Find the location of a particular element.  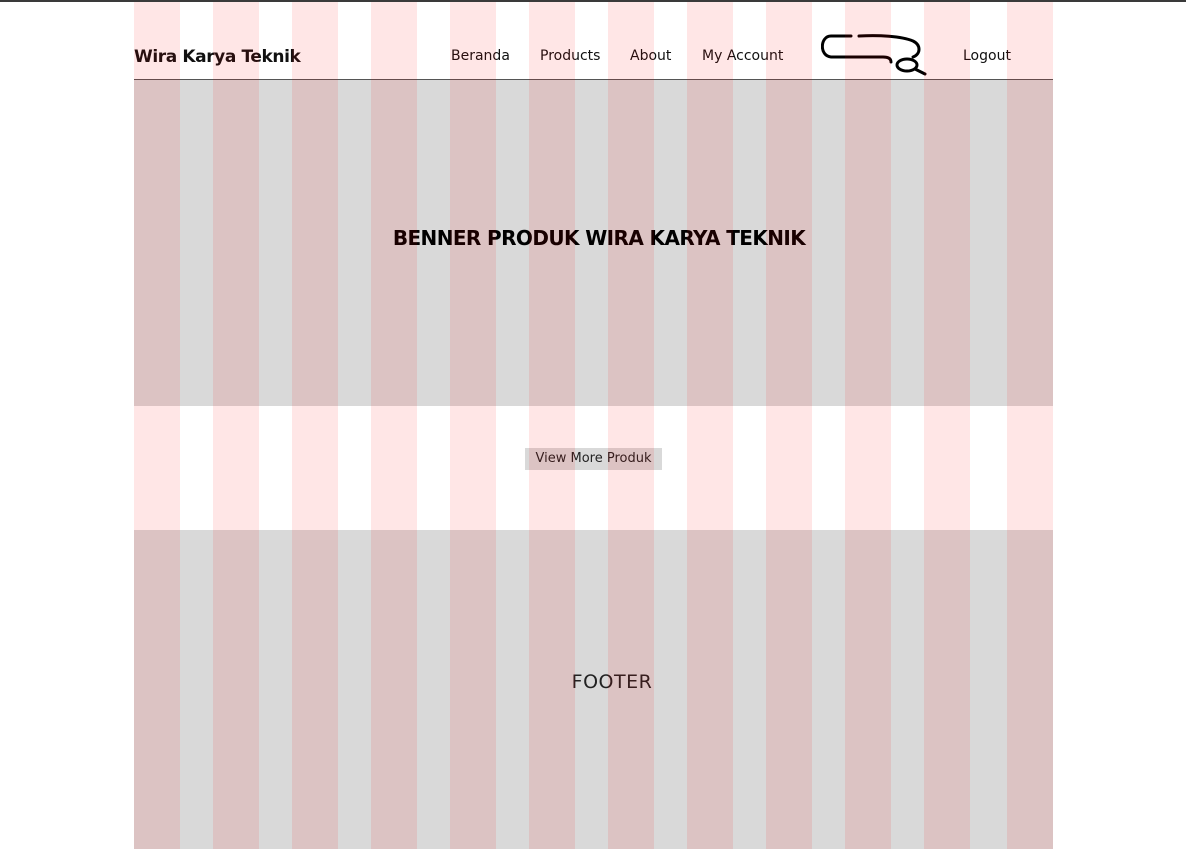

nav-logout: Logout is located at coordinates (987, 56).